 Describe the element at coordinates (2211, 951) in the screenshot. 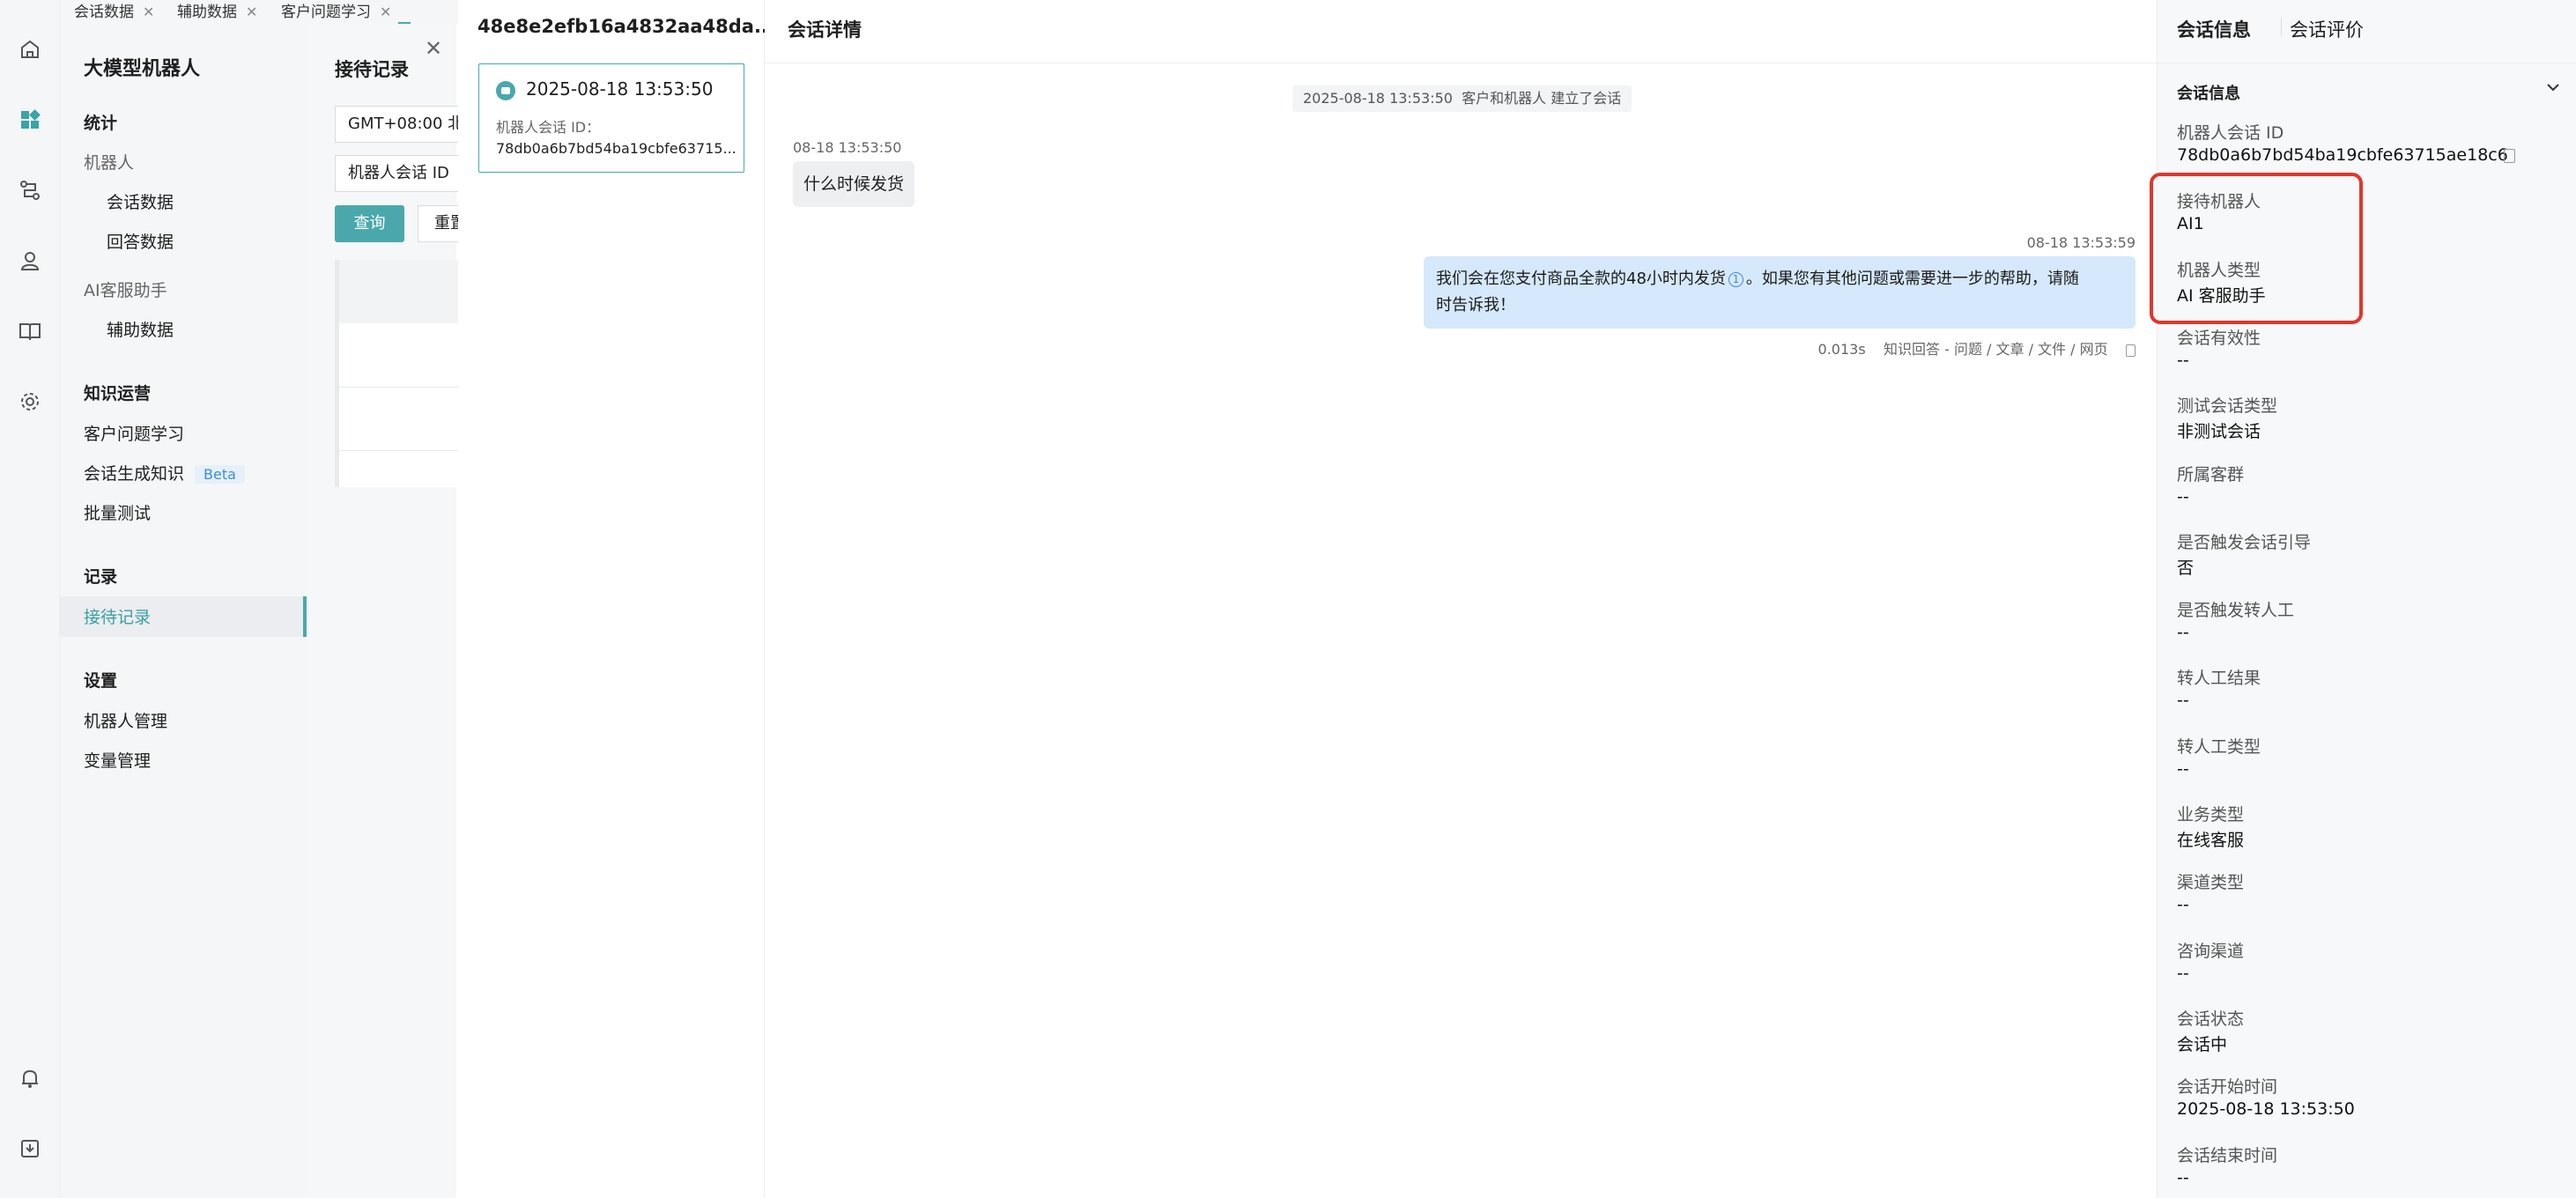

I see `field-label: 咨询渠道` at that location.